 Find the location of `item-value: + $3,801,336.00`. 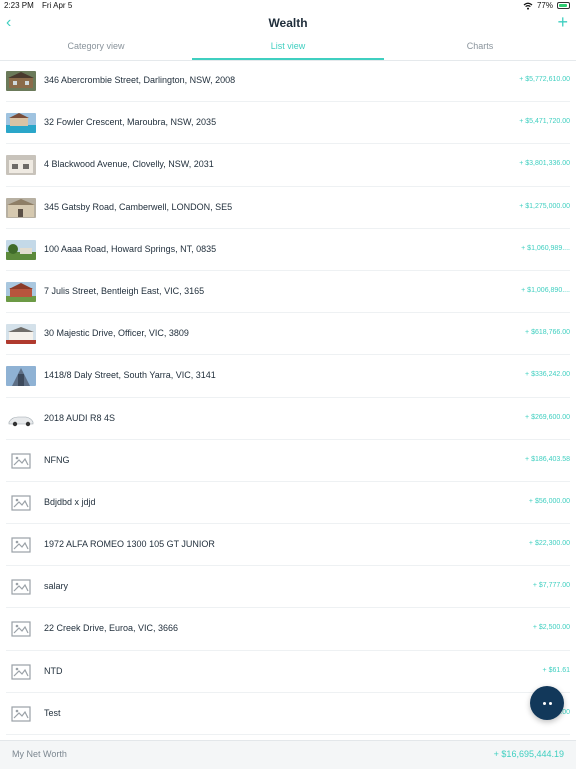

item-value: + $3,801,336.00 is located at coordinates (544, 164).